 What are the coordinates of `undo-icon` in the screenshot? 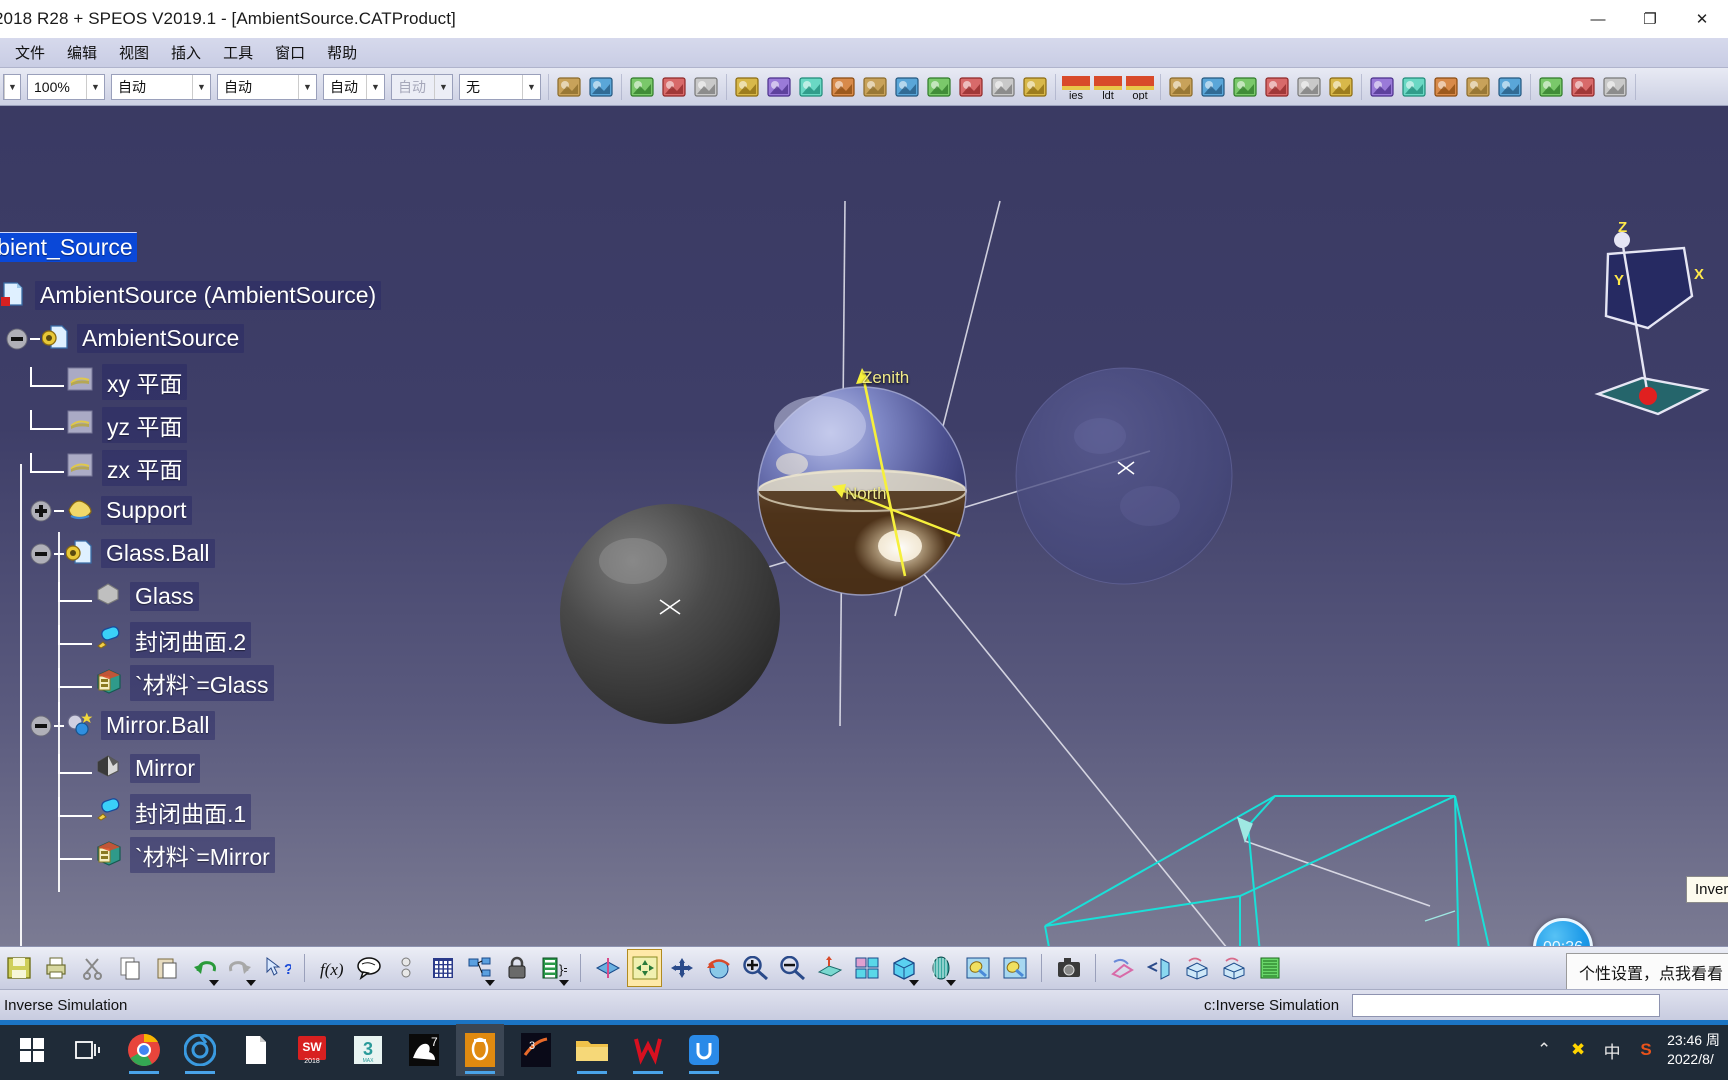 It's located at (203, 968).